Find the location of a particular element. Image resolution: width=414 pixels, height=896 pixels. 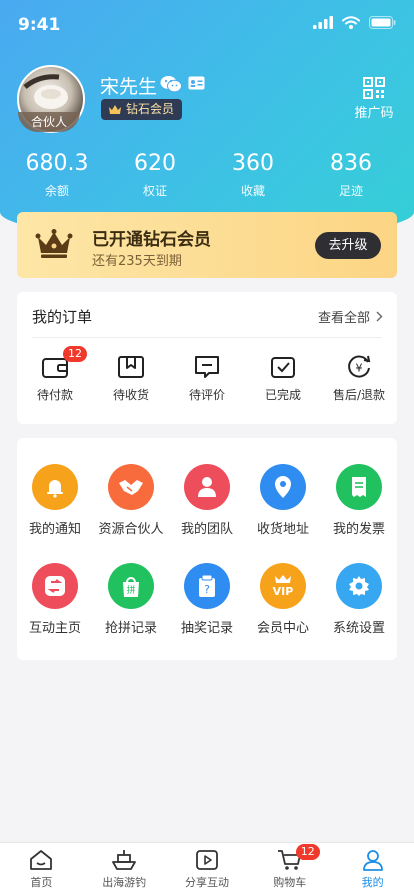

tab-label: 出海游钓 is located at coordinates (124, 882).